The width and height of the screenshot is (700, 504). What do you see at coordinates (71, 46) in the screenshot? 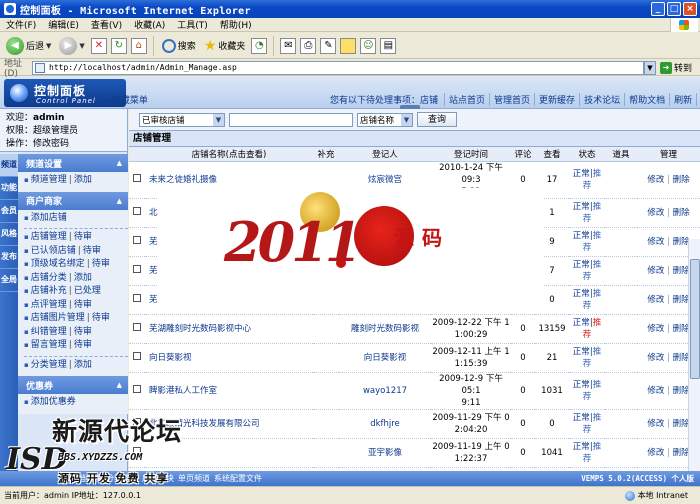
I see `forward-button: ▶ ▼` at bounding box center [71, 46].